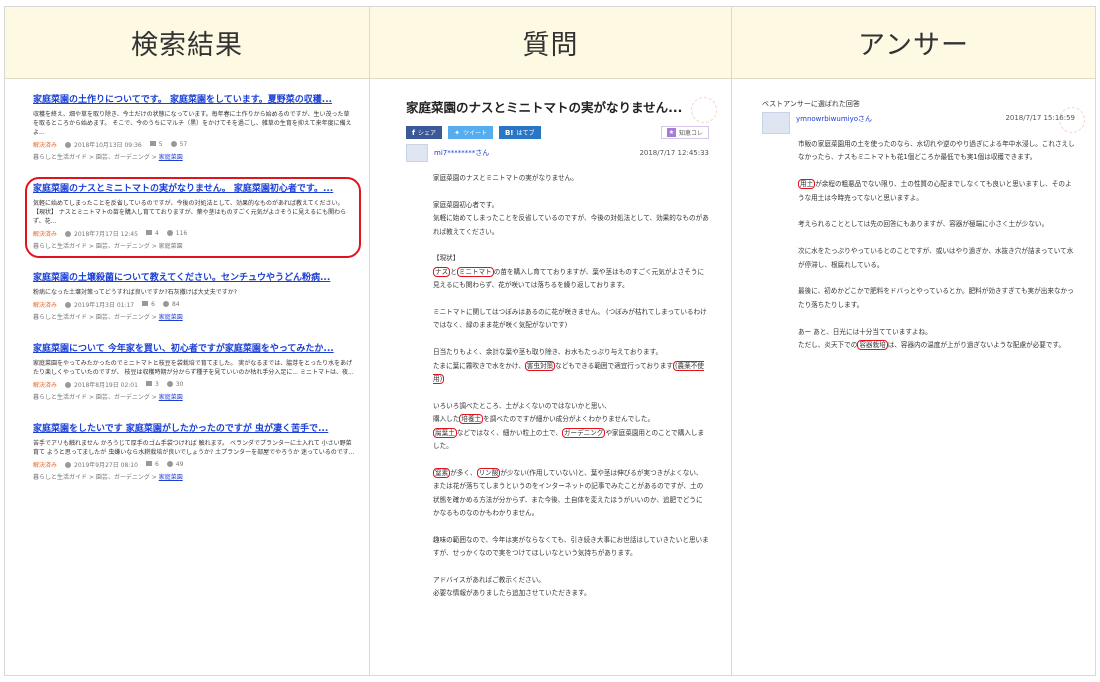 The height and width of the screenshot is (682, 1100). What do you see at coordinates (101, 233) in the screenshot?
I see `result-date: 2018年7月17日 12:45` at bounding box center [101, 233].